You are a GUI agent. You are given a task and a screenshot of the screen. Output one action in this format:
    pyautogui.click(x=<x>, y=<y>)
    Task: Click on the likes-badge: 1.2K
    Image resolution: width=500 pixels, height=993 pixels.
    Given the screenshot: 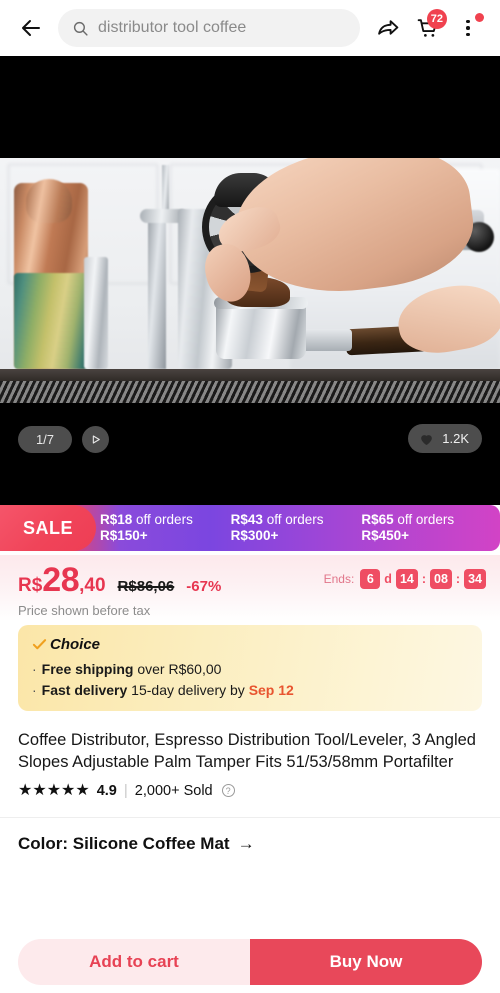 What is the action you would take?
    pyautogui.click(x=445, y=438)
    